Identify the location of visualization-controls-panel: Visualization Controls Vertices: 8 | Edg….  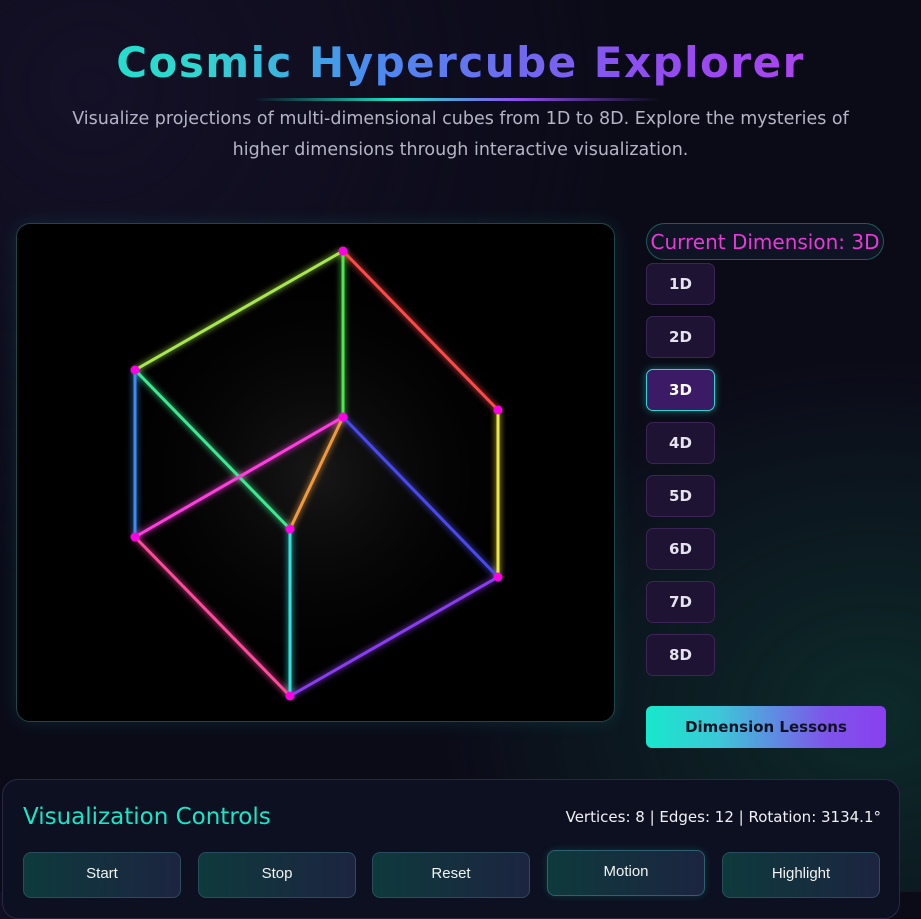
(451, 849).